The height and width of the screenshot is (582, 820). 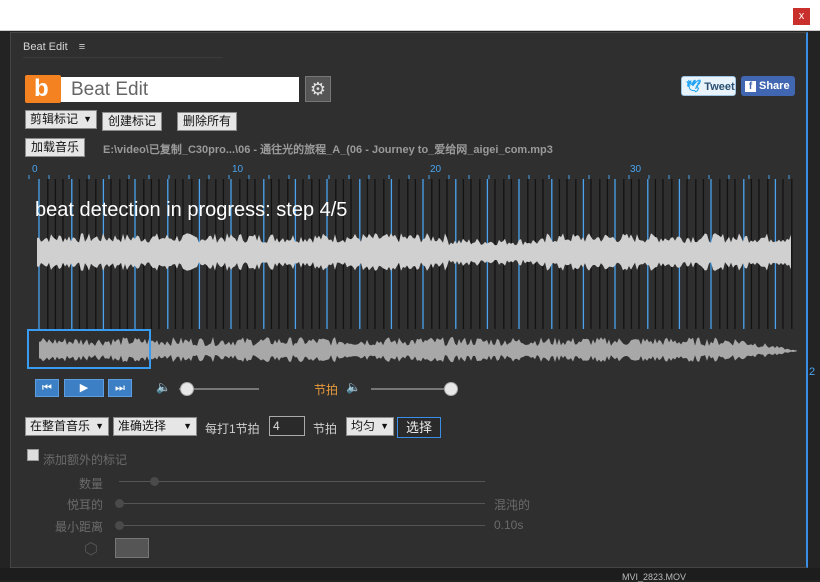 What do you see at coordinates (232, 429) in the screenshot?
I see `every-beats-label: 每打1节拍` at bounding box center [232, 429].